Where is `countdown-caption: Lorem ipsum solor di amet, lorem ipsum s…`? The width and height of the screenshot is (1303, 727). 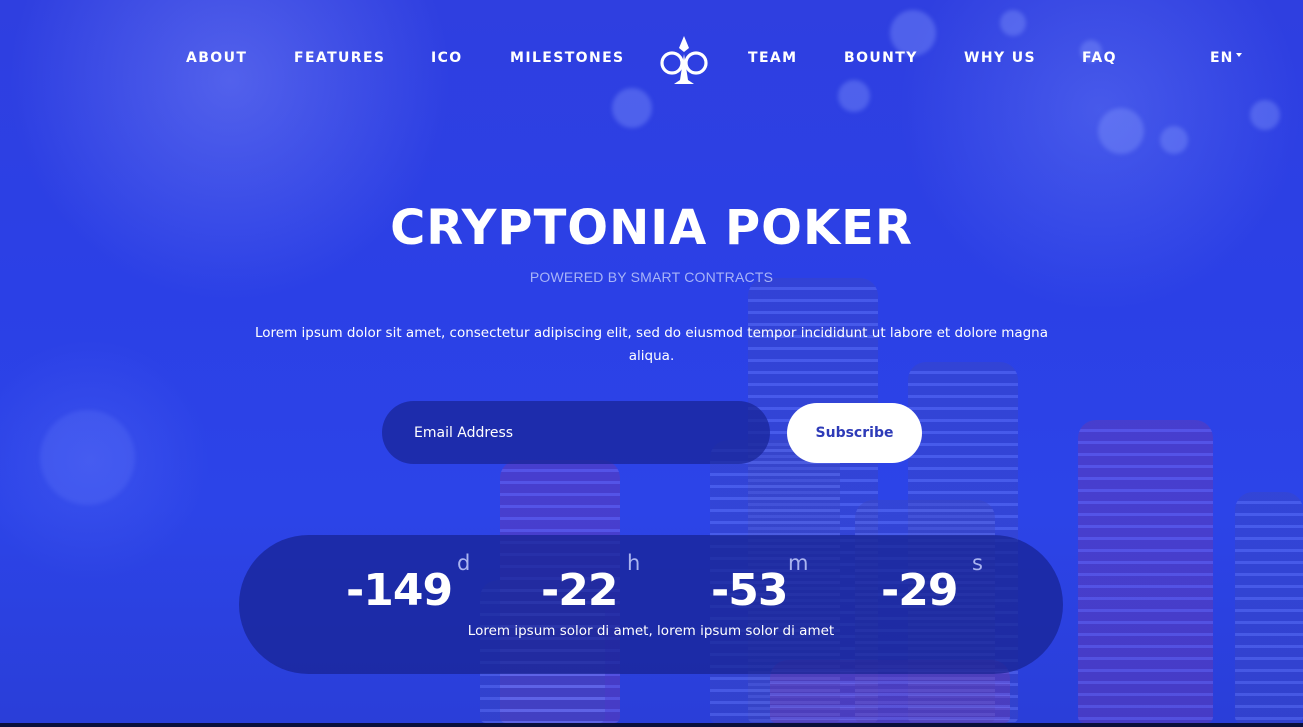
countdown-caption: Lorem ipsum solor di amet, lorem ipsum s… is located at coordinates (651, 631).